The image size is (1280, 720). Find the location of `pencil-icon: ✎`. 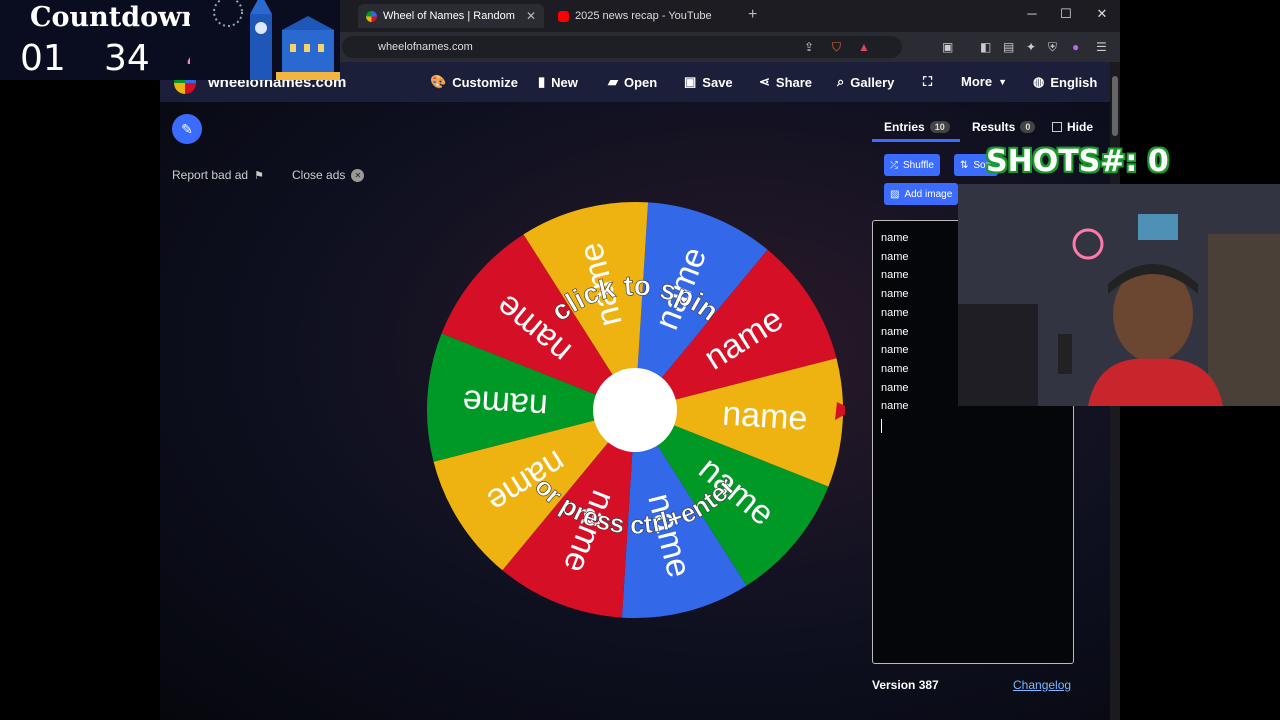

pencil-icon: ✎ is located at coordinates (187, 128).